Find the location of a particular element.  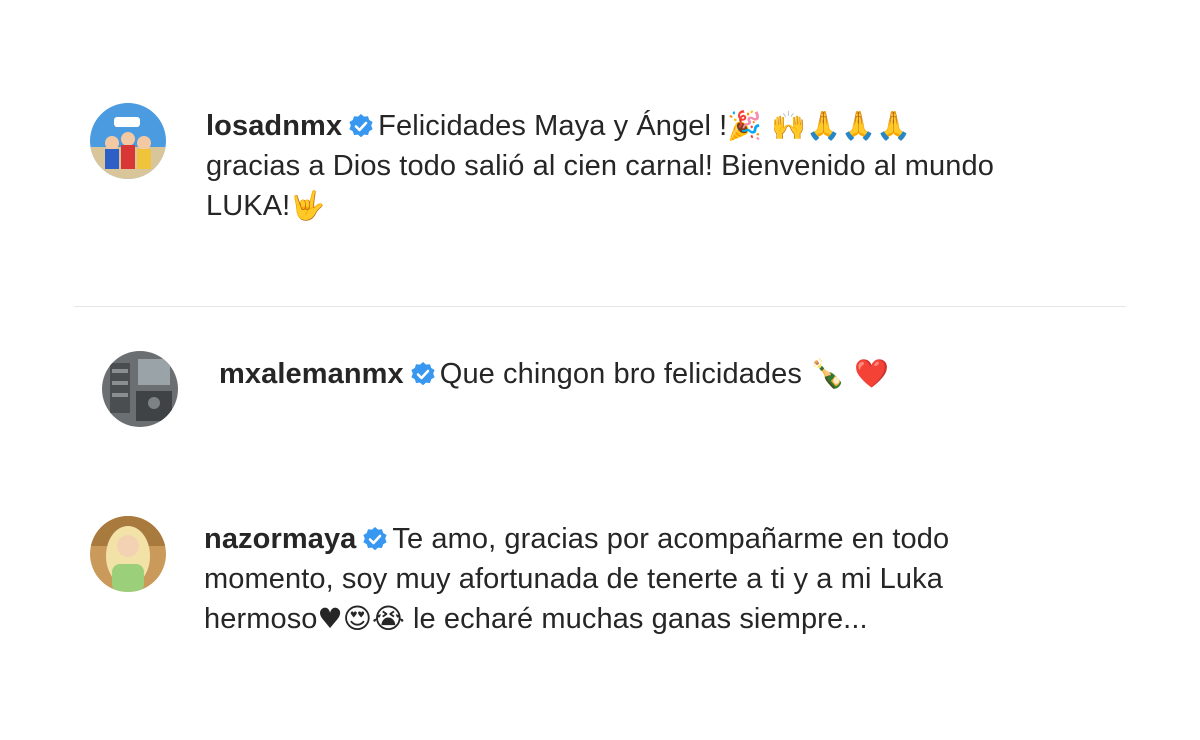

comment-line: LUKA! is located at coordinates (248, 206).